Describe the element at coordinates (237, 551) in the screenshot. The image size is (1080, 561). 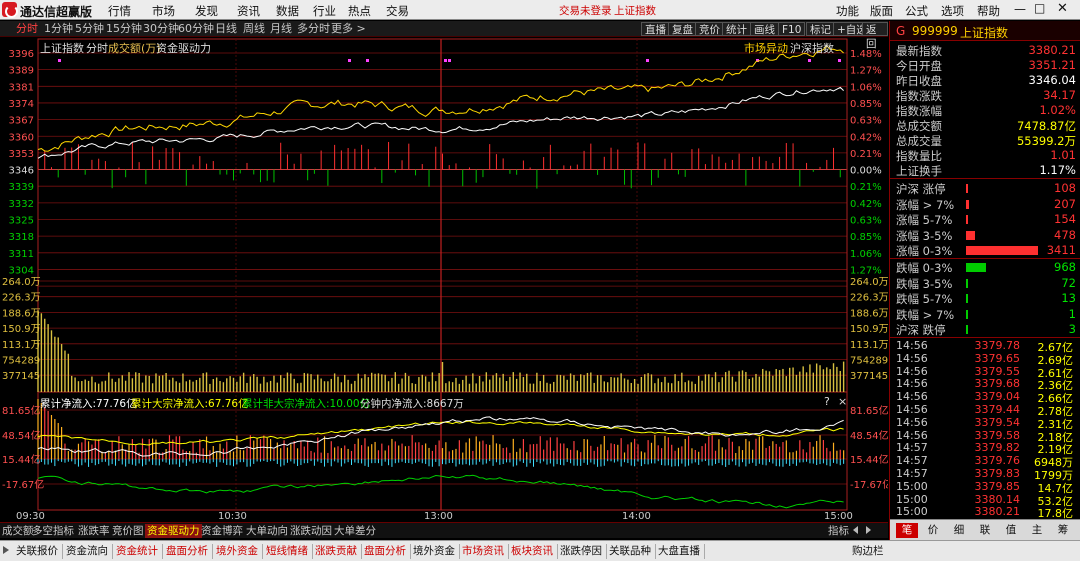
I see `tab-foreign-capital: 境外资金` at that location.